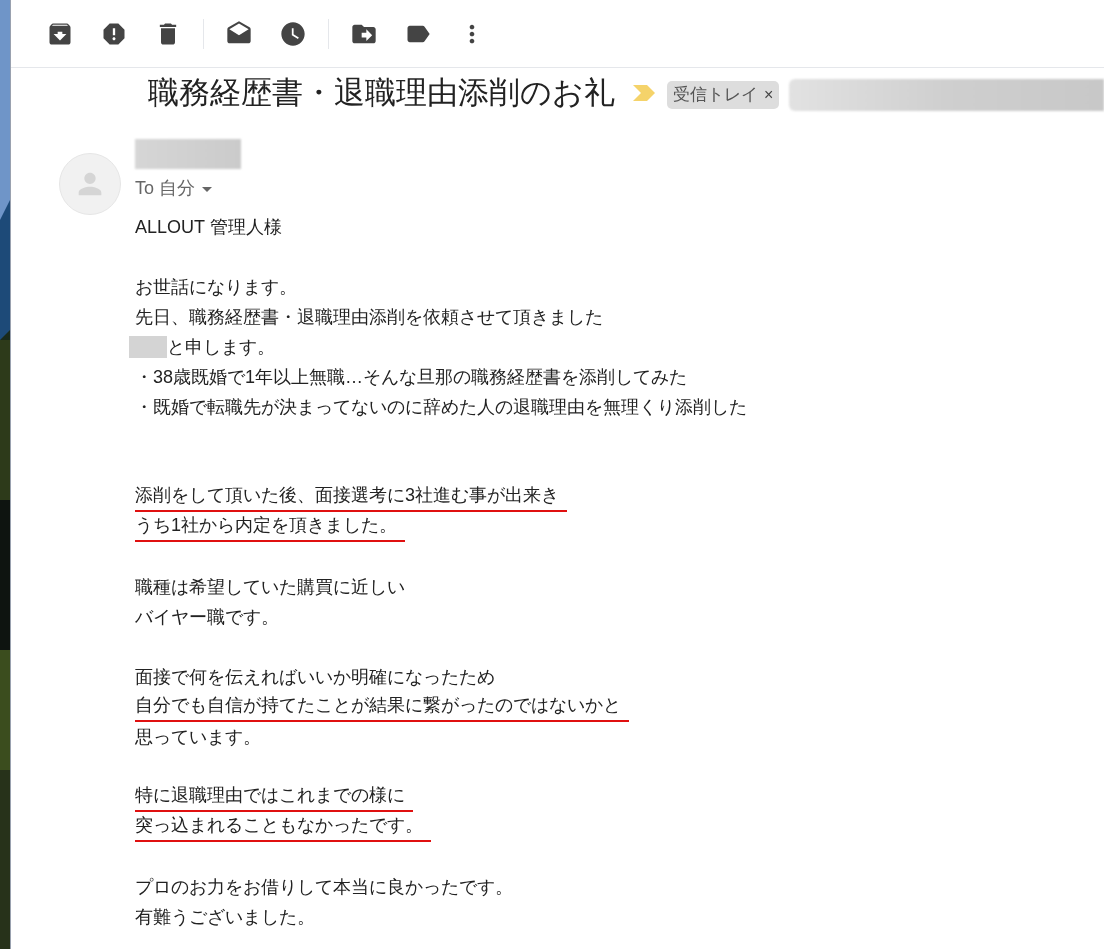  I want to click on body-text: プロのお力をお借りして本当に良かったです。, so click(324, 887).